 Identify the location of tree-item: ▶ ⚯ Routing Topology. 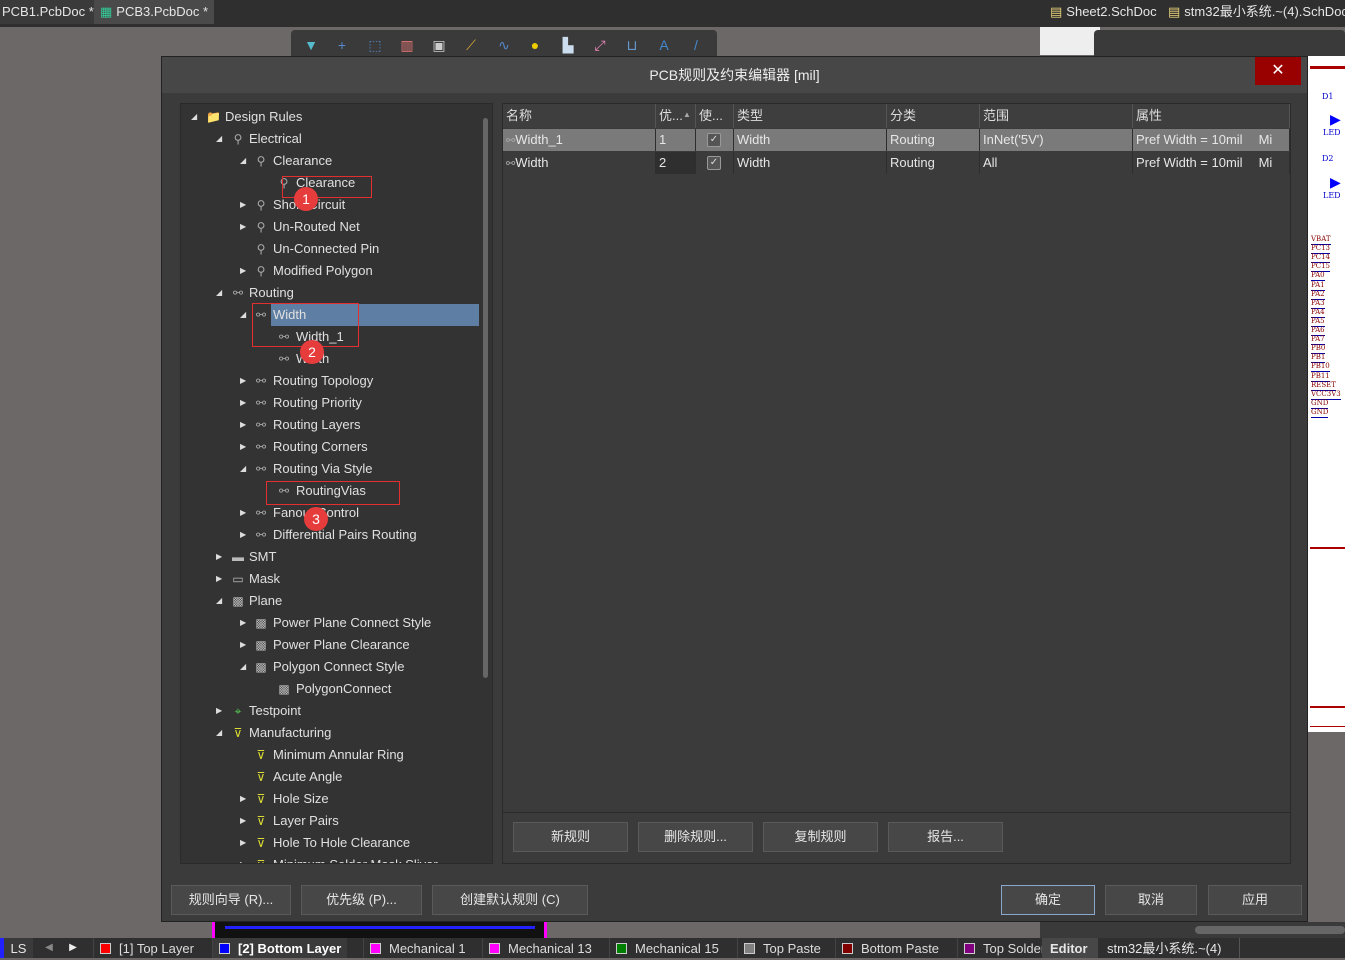
(330, 381).